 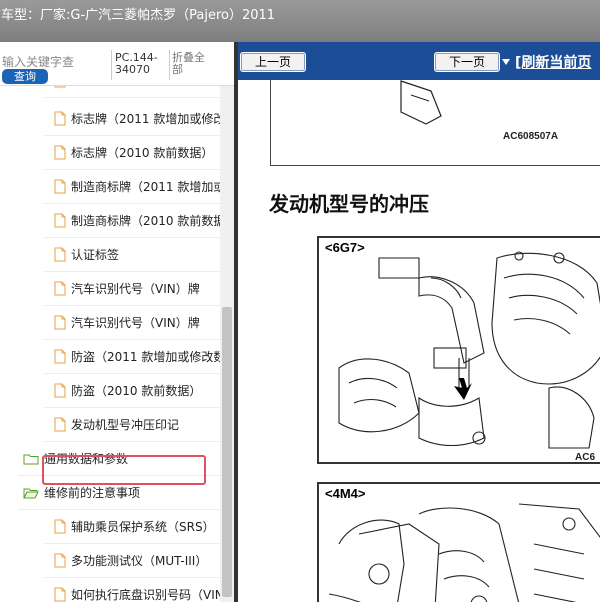 I want to click on tree-item-mut-iii: 多功能测试仪（MUT-III）, so click(x=132, y=561).